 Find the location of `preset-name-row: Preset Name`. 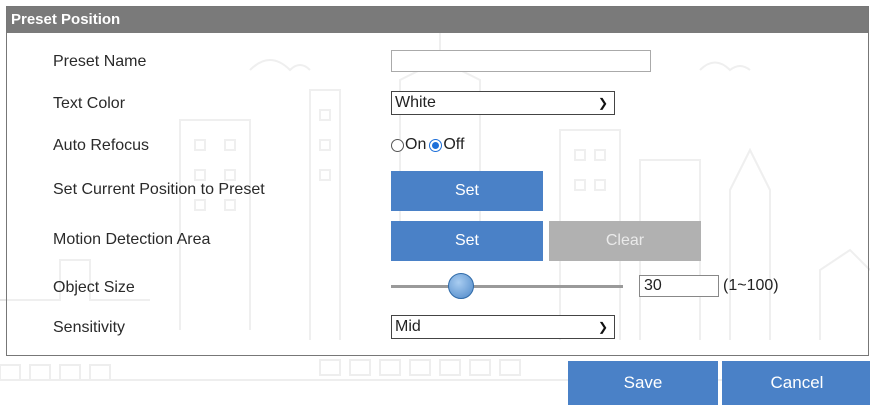

preset-name-row: Preset Name is located at coordinates (437, 62).